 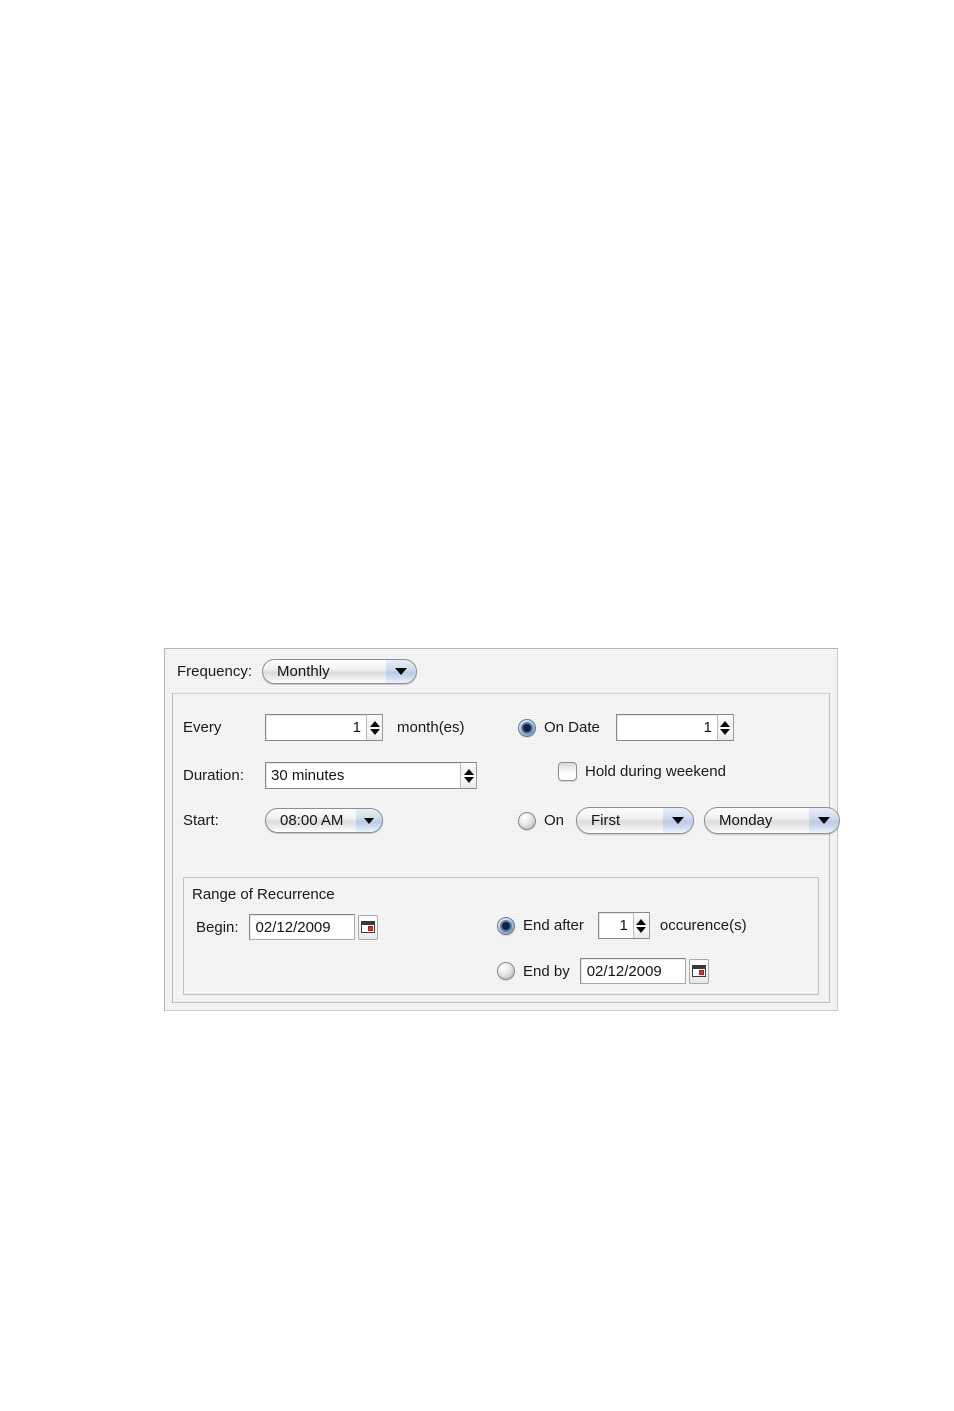 What do you see at coordinates (340, 671) in the screenshot?
I see `frequency-dropdown: Monthly` at bounding box center [340, 671].